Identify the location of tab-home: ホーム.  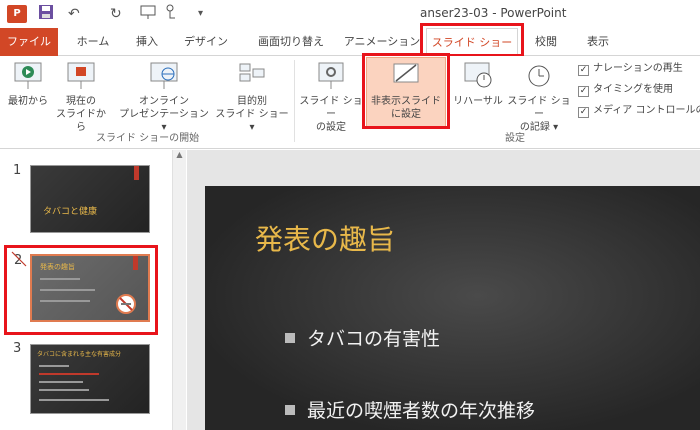
(93, 42).